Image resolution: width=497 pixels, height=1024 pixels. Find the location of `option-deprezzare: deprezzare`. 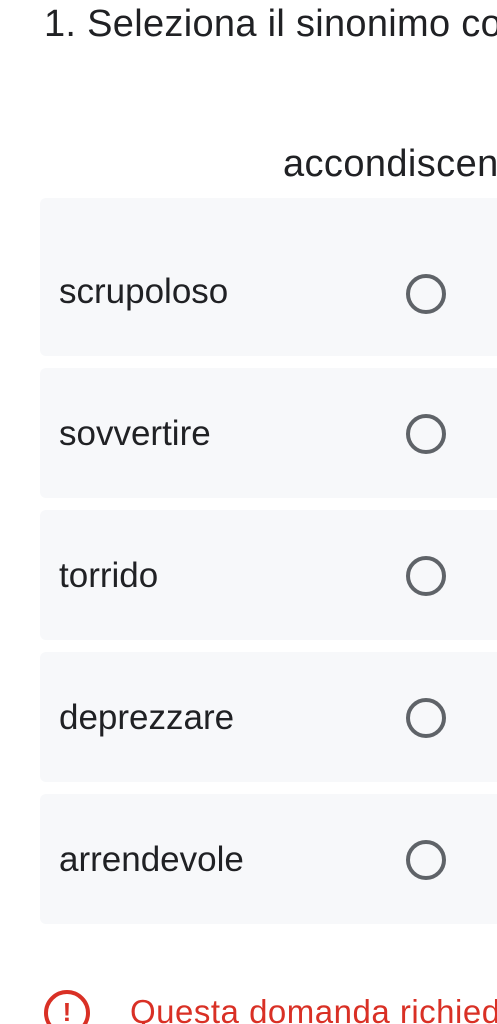

option-deprezzare: deprezzare is located at coordinates (268, 717).